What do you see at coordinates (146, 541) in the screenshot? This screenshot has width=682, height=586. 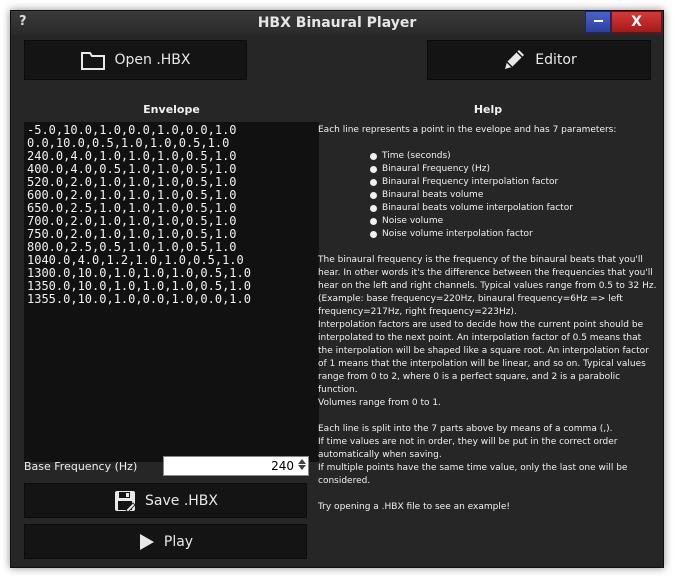 I see `play-icon` at bounding box center [146, 541].